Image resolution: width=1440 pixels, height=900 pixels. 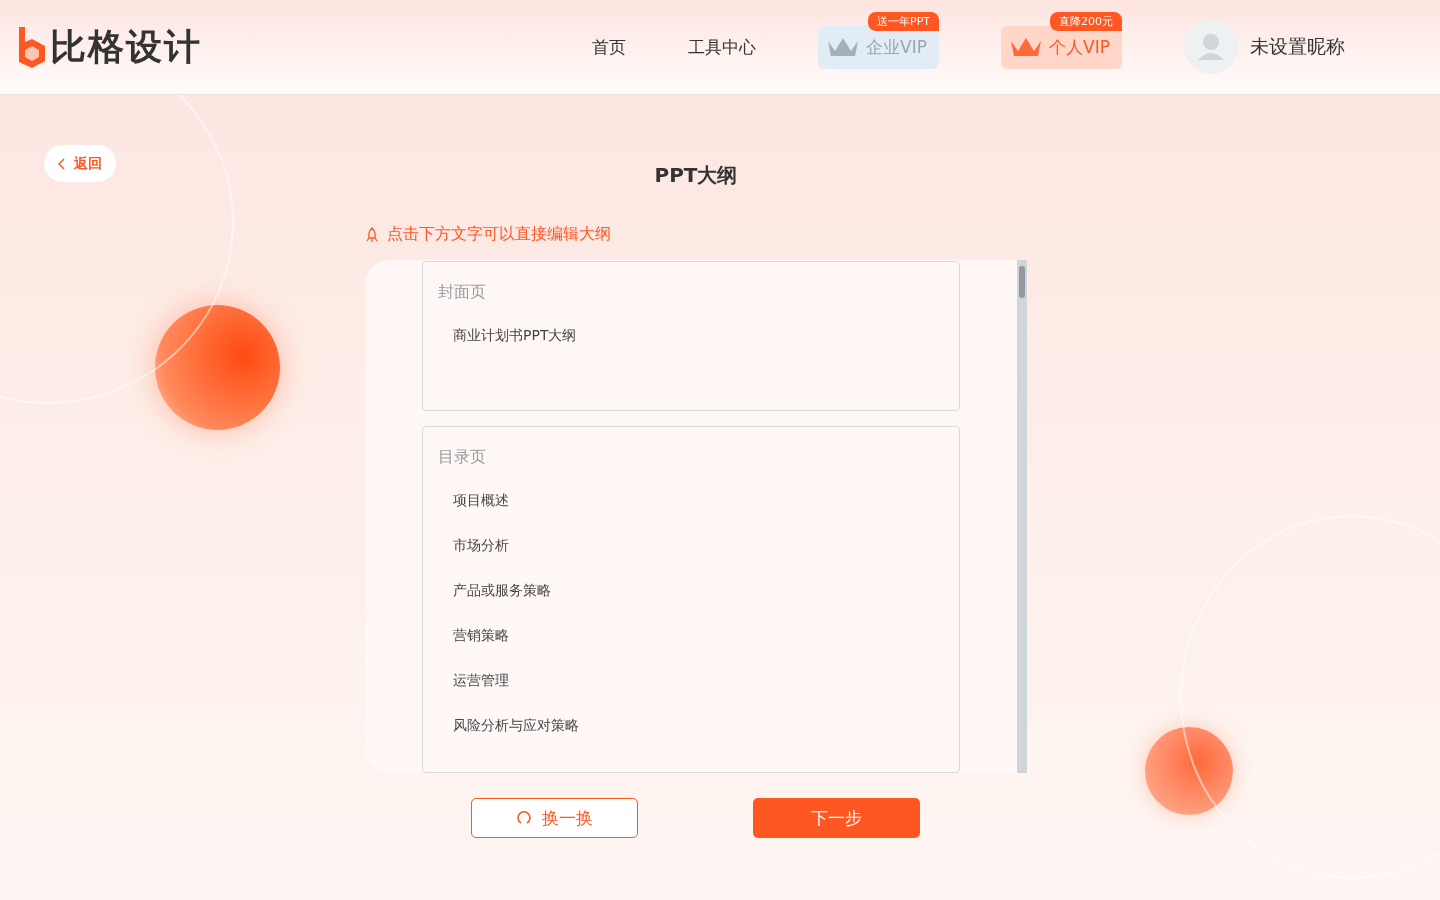 I want to click on section-title: 封面页, so click(x=462, y=292).